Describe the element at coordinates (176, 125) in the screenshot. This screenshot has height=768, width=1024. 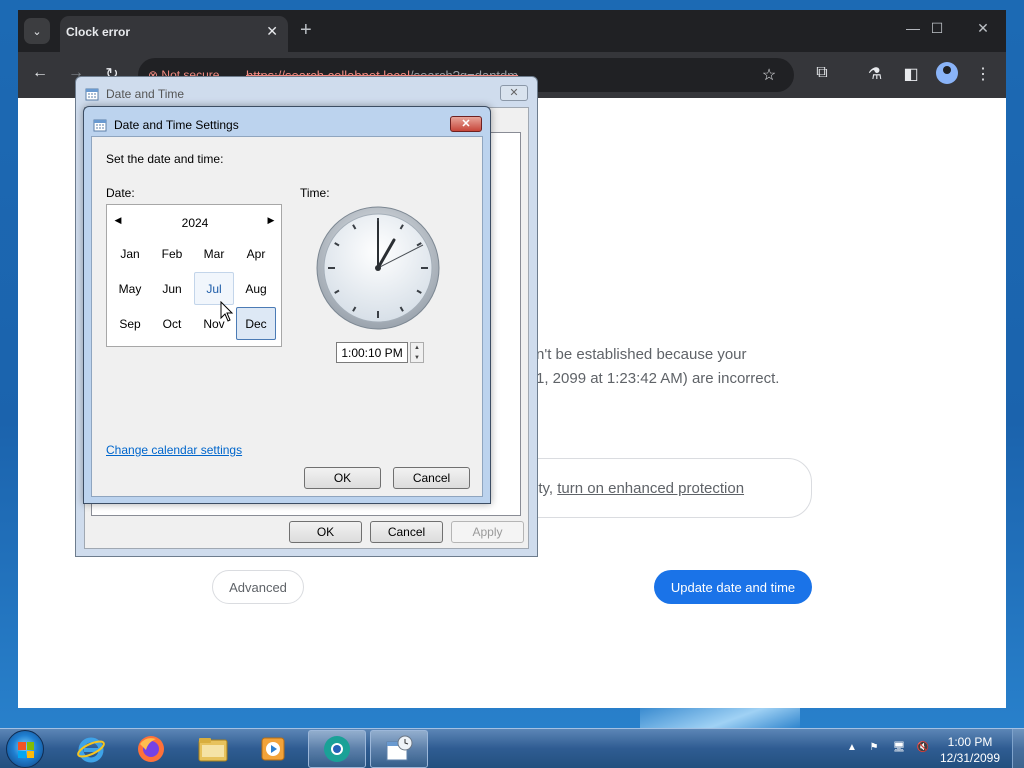
I see `dialog-title: Date and Time Settings` at that location.